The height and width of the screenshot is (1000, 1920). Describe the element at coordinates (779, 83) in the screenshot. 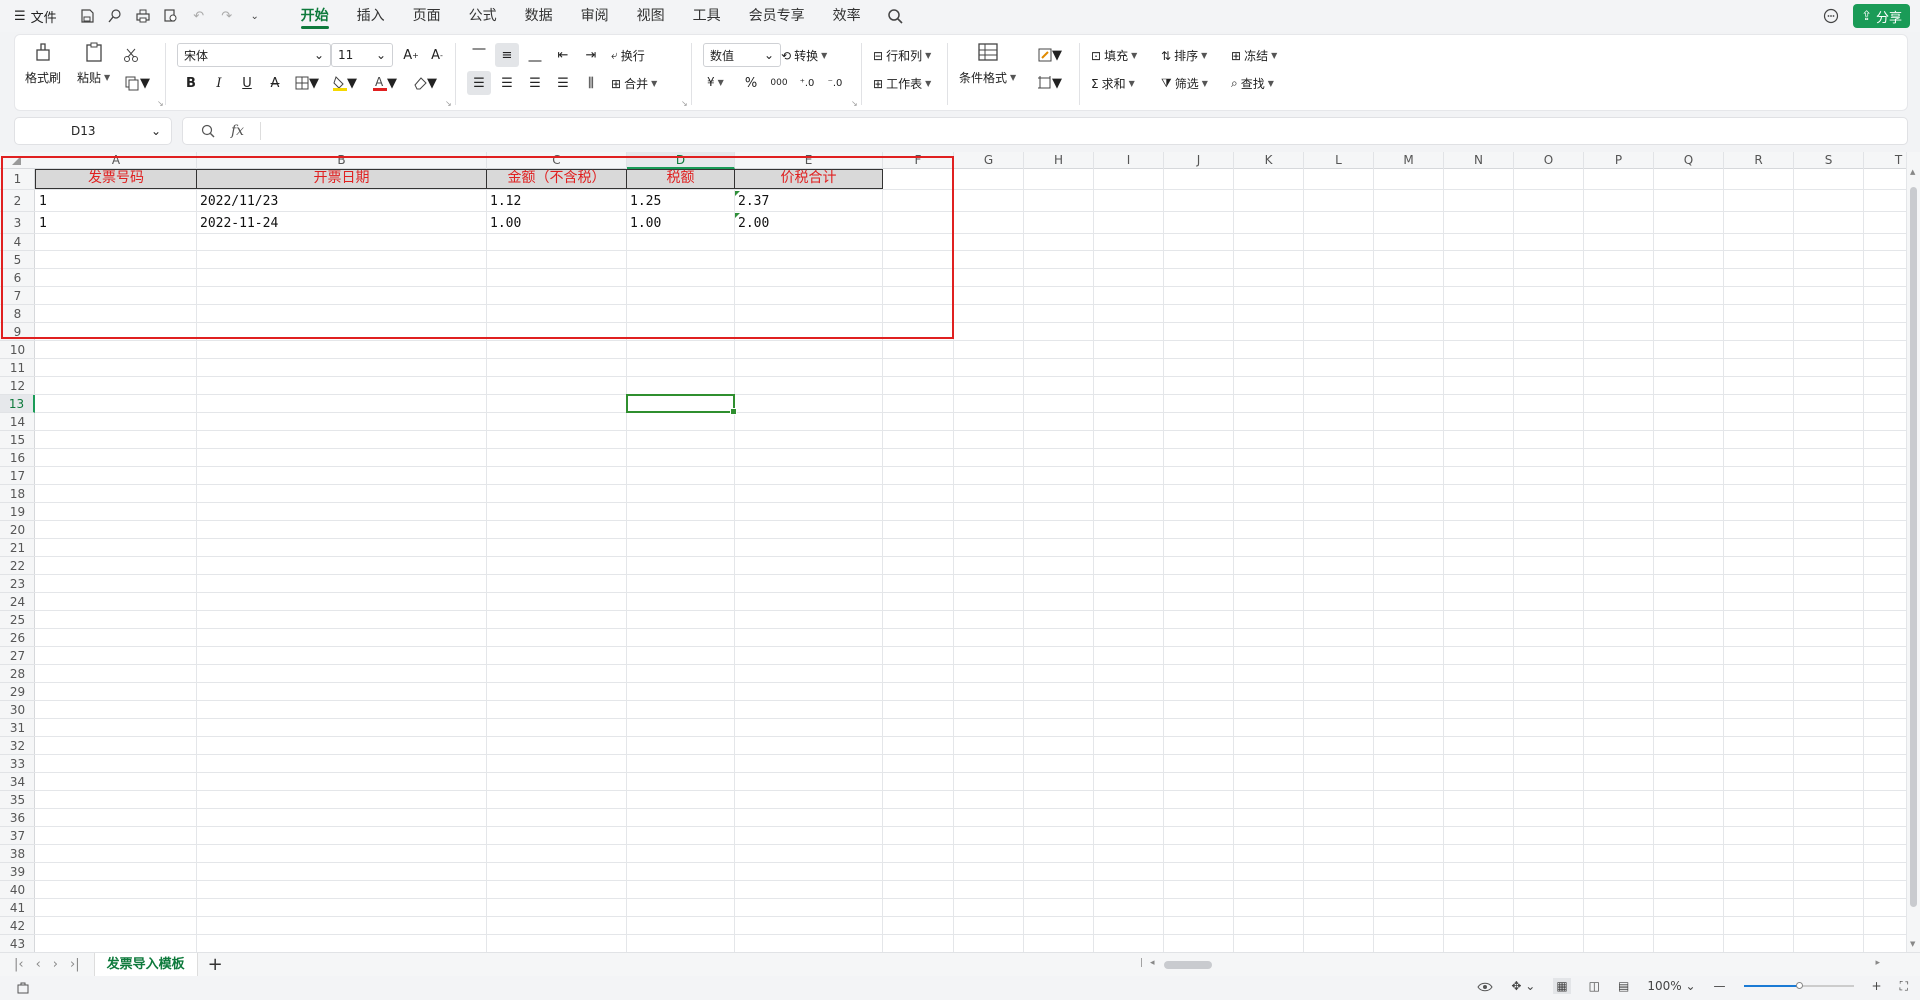

I see `thousands-icon: 000` at that location.